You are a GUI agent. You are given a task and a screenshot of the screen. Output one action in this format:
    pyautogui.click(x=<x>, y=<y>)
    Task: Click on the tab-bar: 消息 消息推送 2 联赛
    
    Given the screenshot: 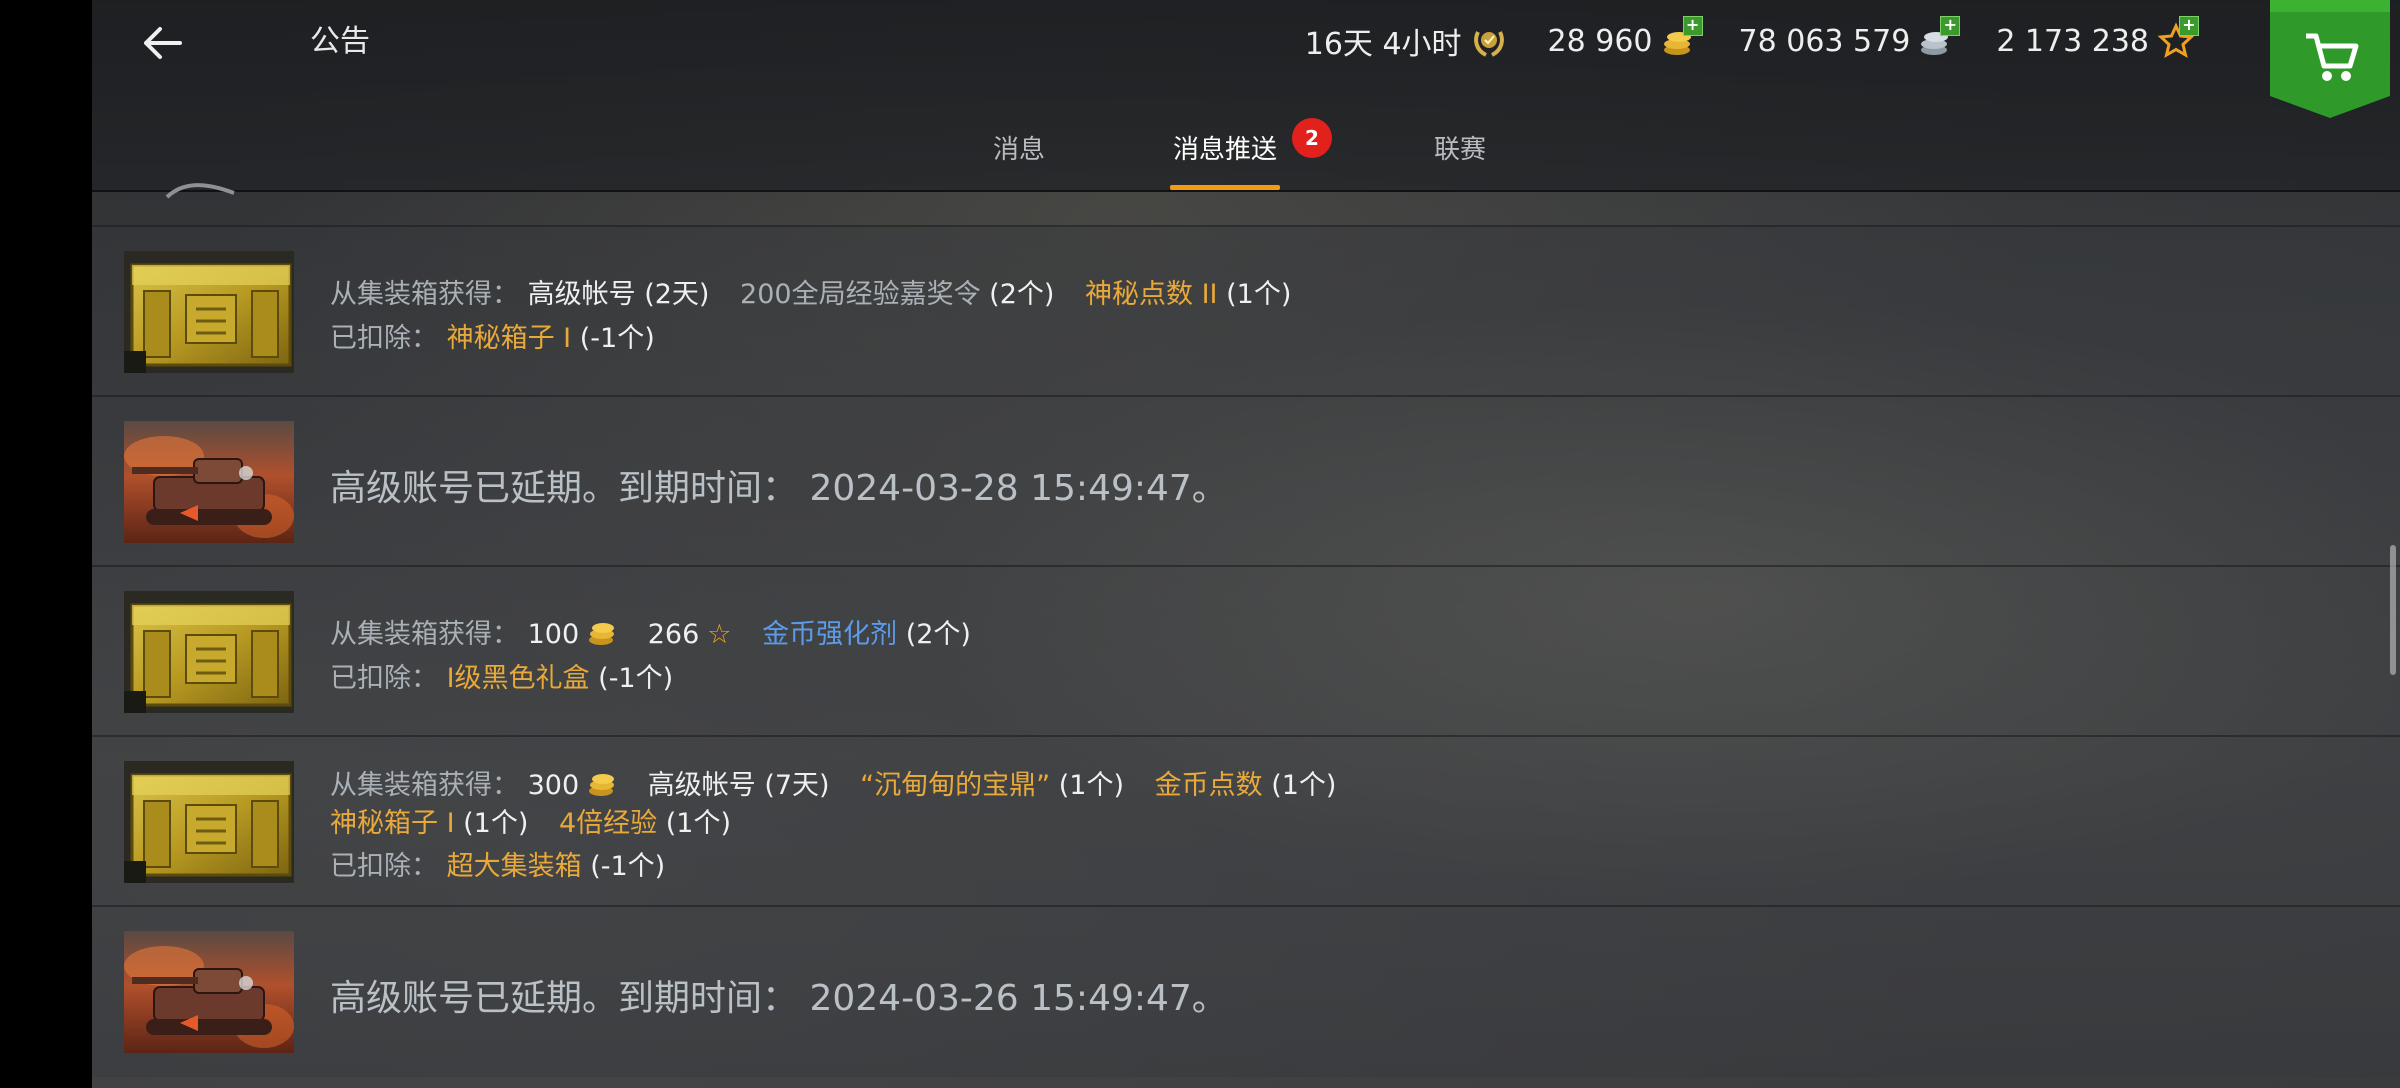 What is the action you would take?
    pyautogui.click(x=1246, y=154)
    